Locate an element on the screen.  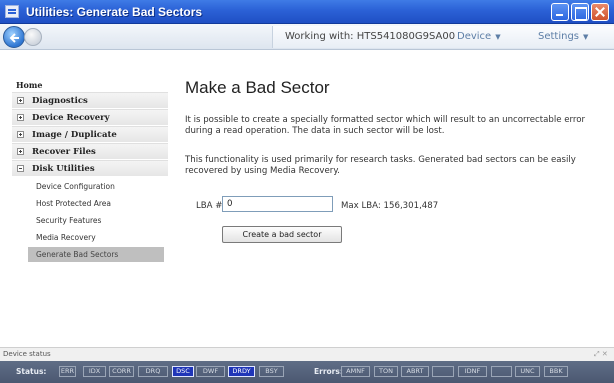
status-flag-idx: IDX is located at coordinates (94, 371).